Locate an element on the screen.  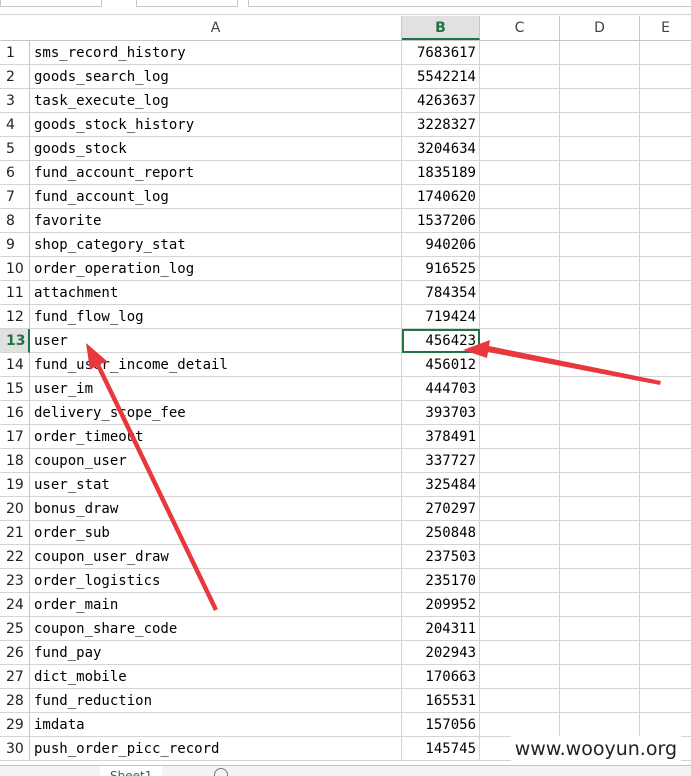
cell-row-count: 250848 is located at coordinates (441, 533).